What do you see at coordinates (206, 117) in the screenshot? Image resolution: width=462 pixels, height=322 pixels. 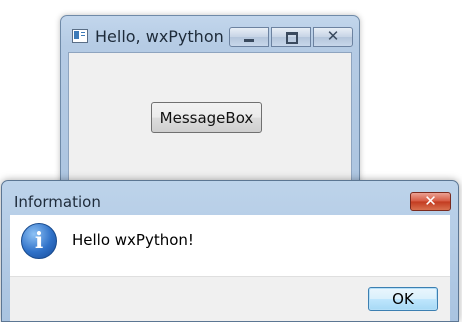 I see `messagebox-button: MessageBox` at bounding box center [206, 117].